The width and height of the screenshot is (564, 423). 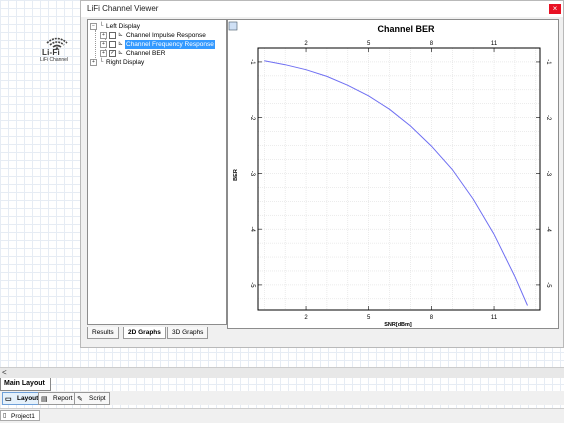 I want to click on y-tick-label: -4, so click(x=252, y=229).